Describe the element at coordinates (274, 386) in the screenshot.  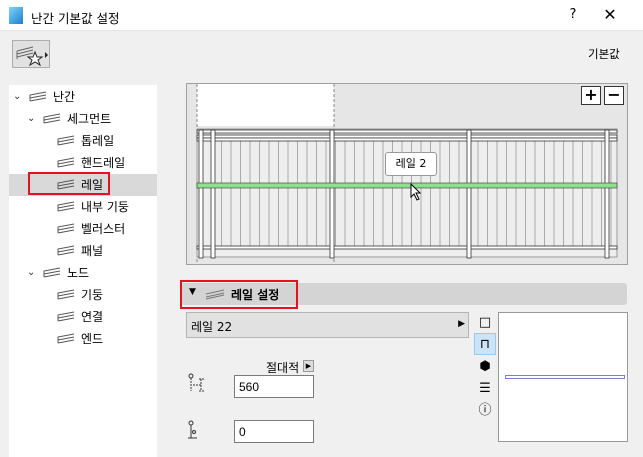
I see `height-input` at that location.